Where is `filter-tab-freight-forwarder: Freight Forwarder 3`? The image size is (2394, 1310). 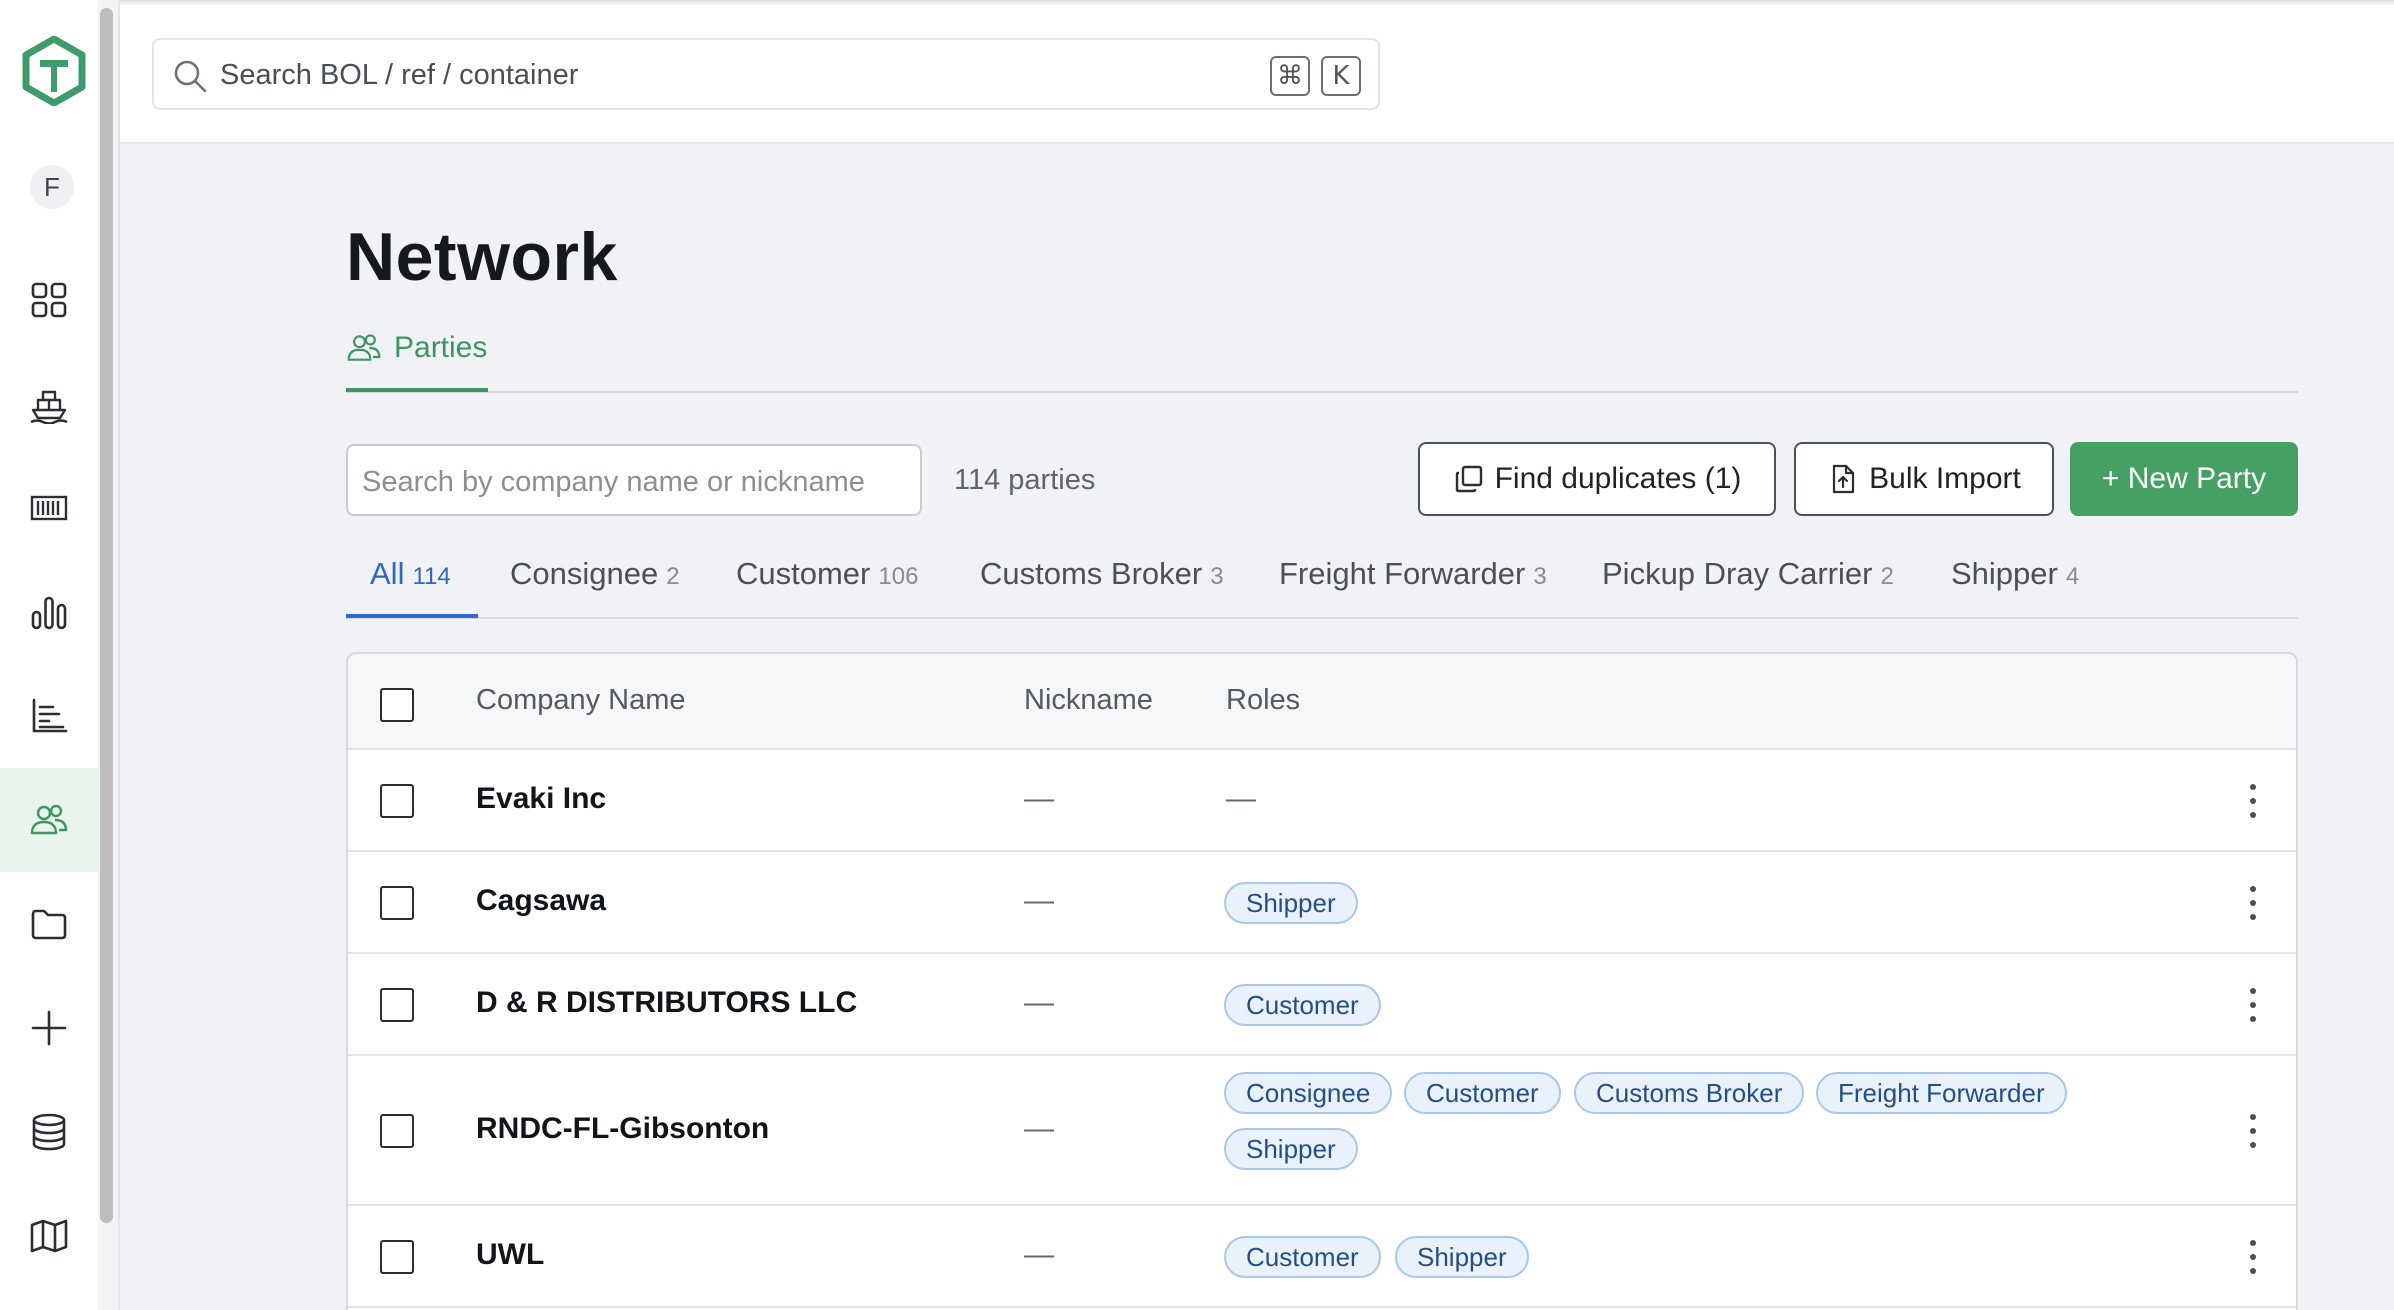 filter-tab-freight-forwarder: Freight Forwarder 3 is located at coordinates (1413, 586).